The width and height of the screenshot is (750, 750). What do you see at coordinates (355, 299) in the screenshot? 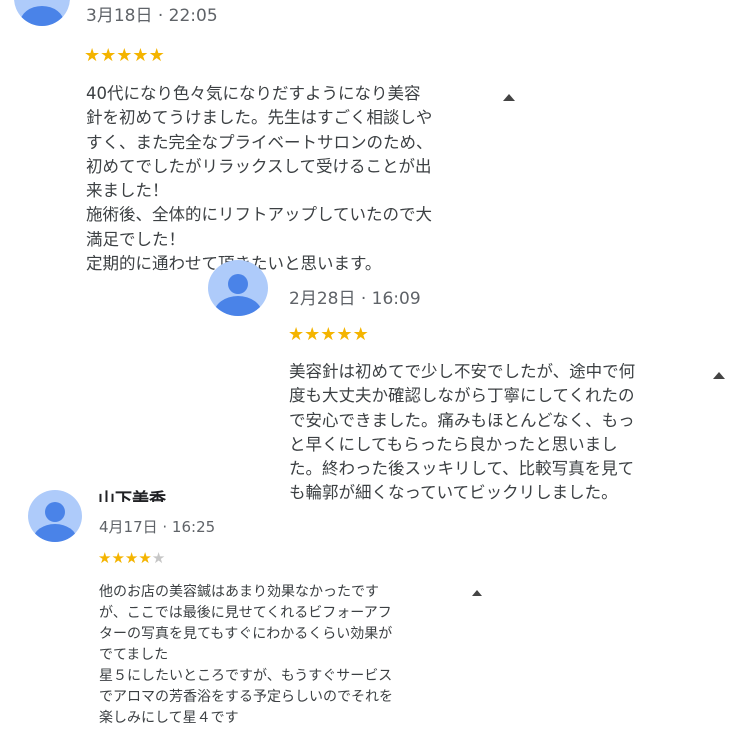
I see `review-date: 2月28日 · 16:09` at bounding box center [355, 299].